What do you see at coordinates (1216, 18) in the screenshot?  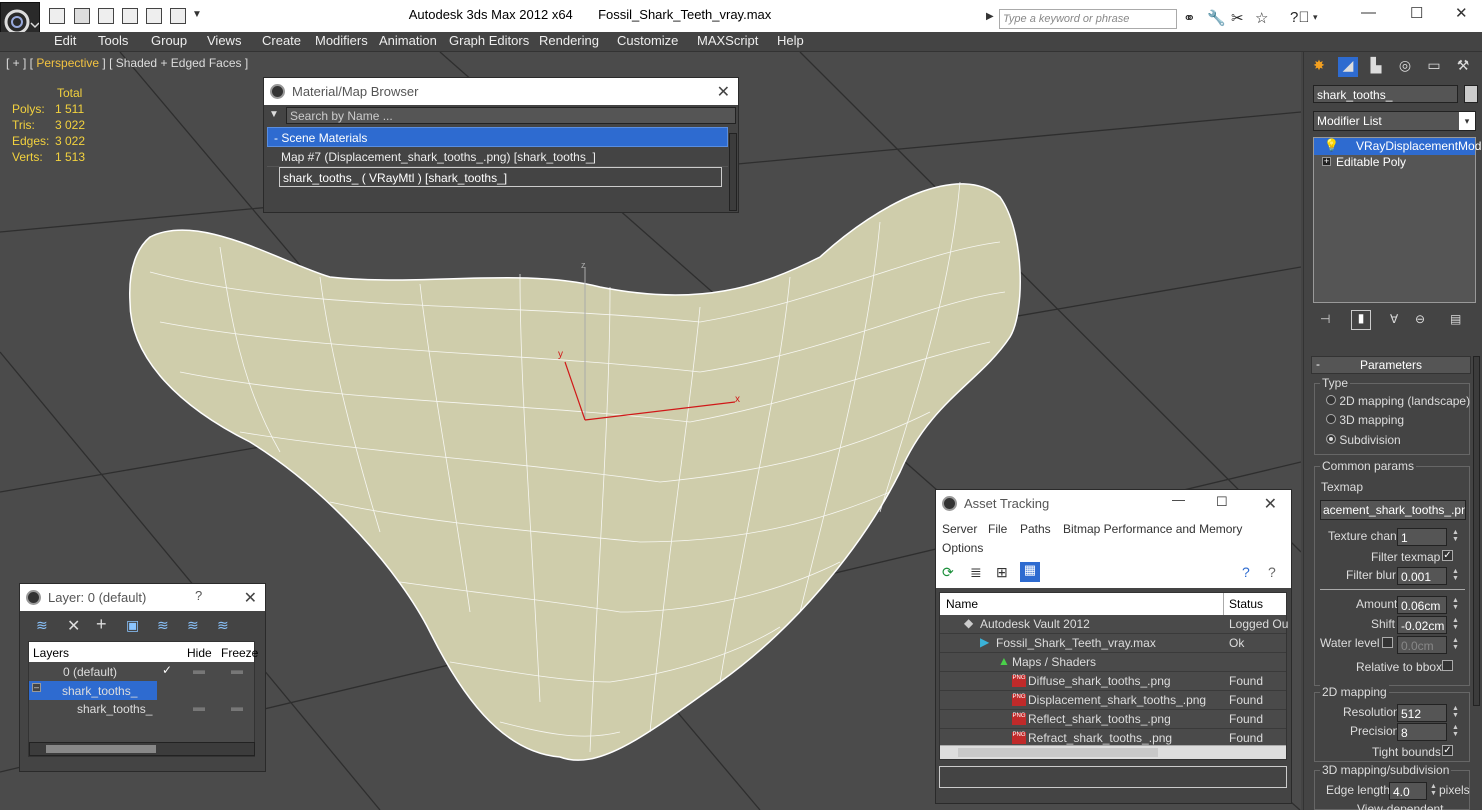 I see `communication-center-icon: 🔧` at bounding box center [1216, 18].